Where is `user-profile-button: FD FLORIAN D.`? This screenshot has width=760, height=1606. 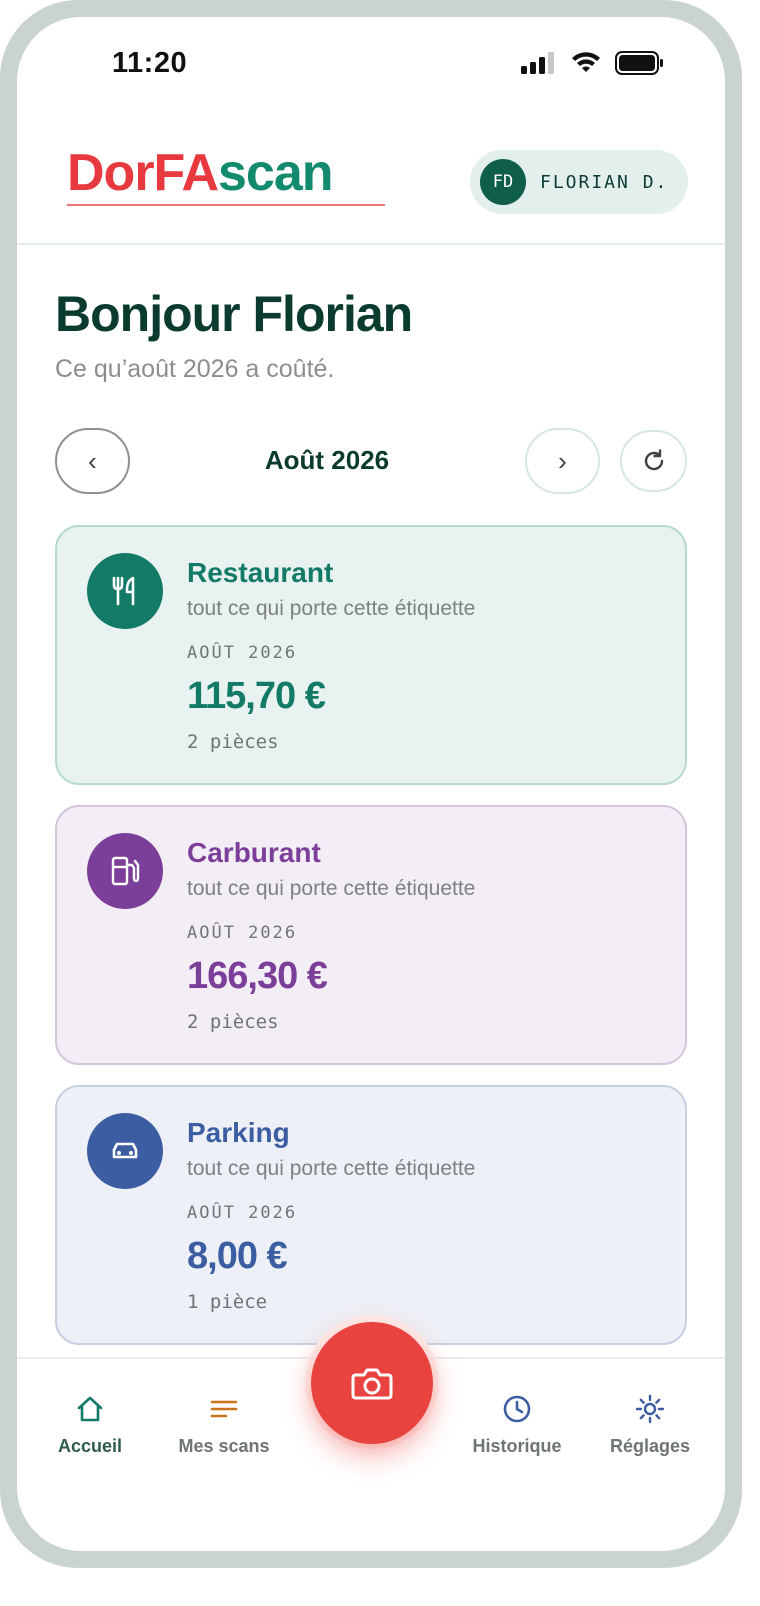
user-profile-button: FD FLORIAN D. is located at coordinates (579, 182).